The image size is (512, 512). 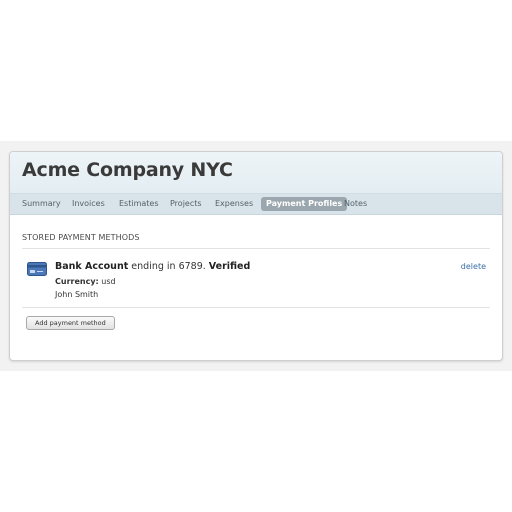 What do you see at coordinates (108, 281) in the screenshot?
I see `currency-value: usd` at bounding box center [108, 281].